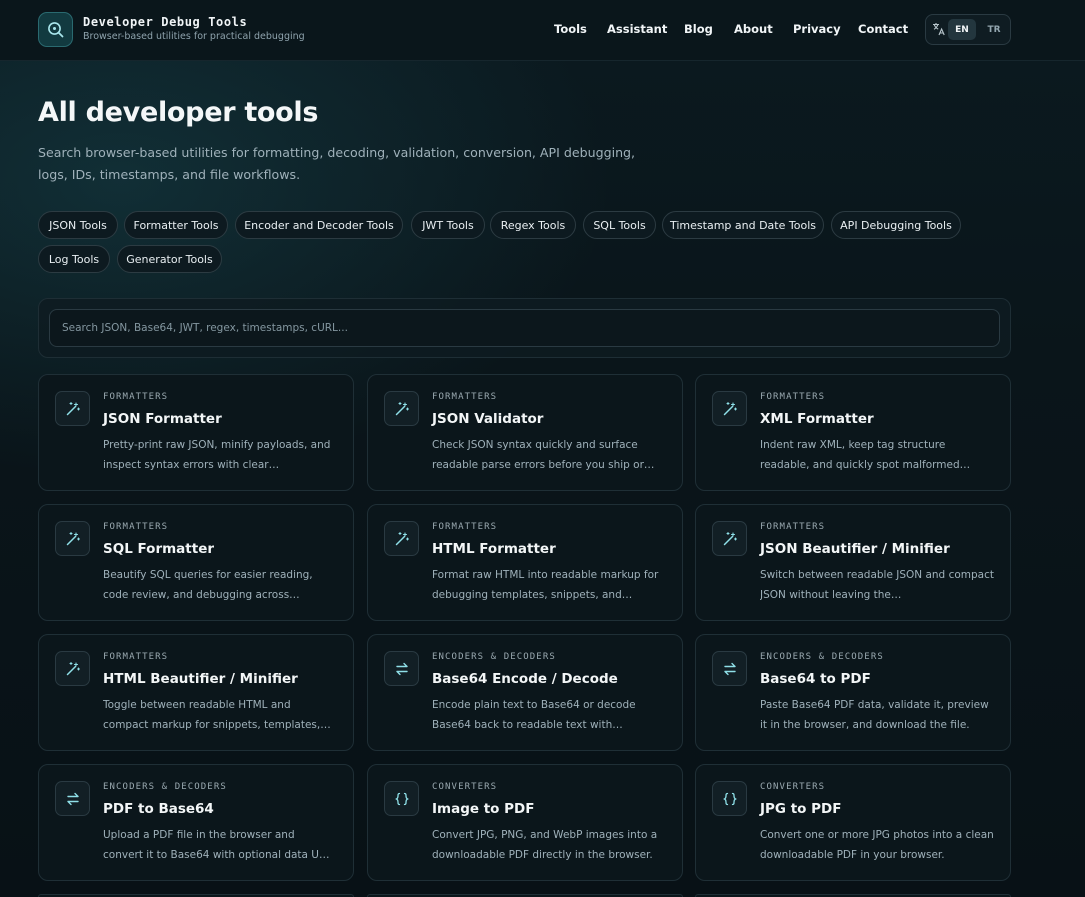 The width and height of the screenshot is (1085, 897). I want to click on card-title: HTML Formatter, so click(494, 549).